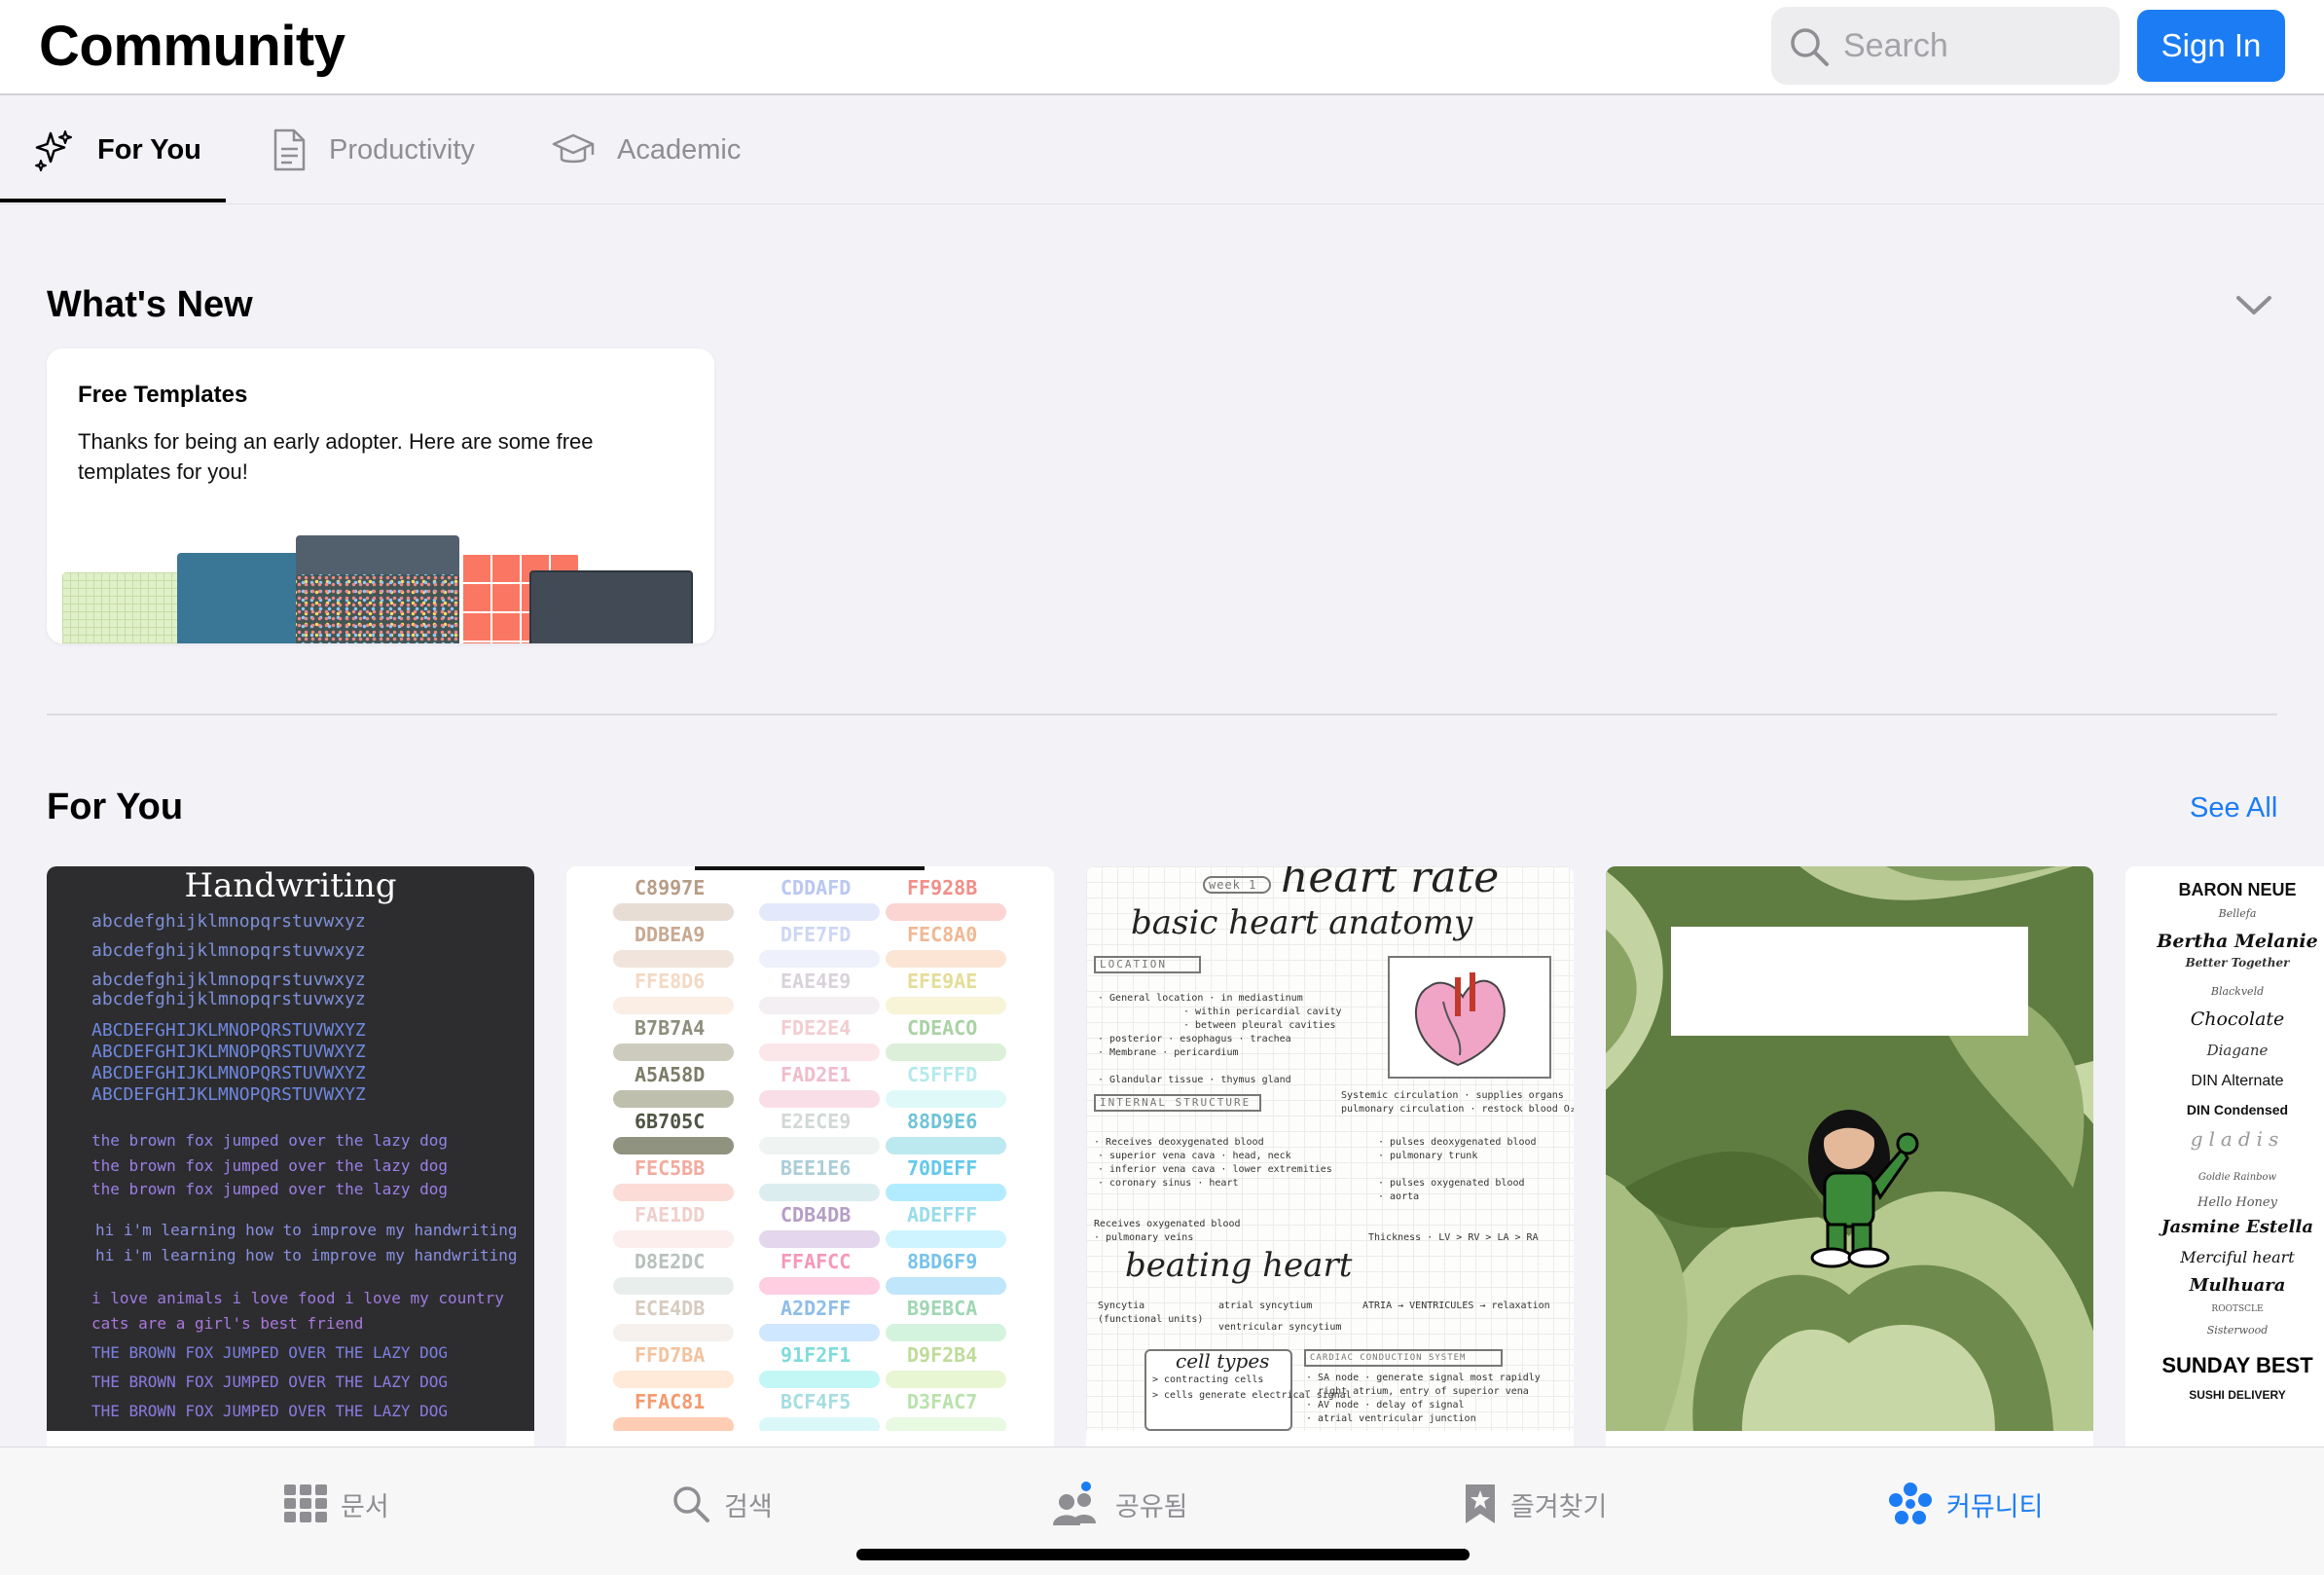  Describe the element at coordinates (228, 1030) in the screenshot. I see `handwriting-sample-line: ABCDEFGHIJKLMNOPQRSTUVWXYZ` at that location.